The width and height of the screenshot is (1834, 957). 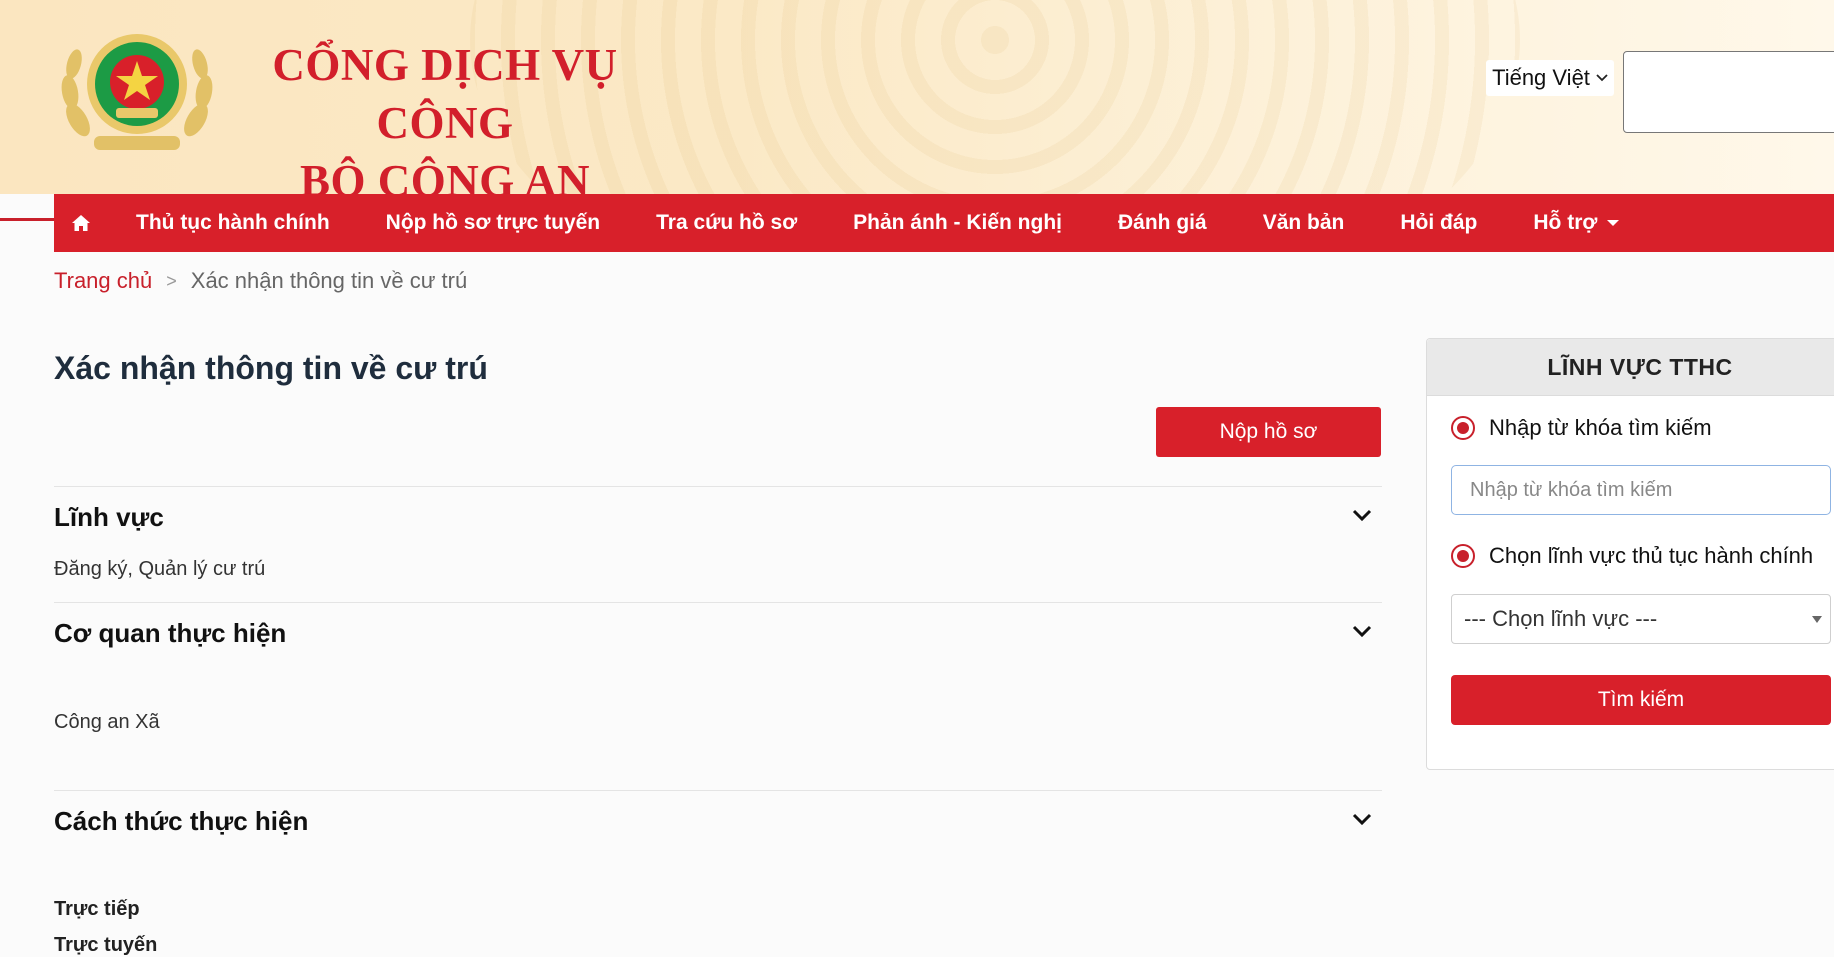 What do you see at coordinates (170, 633) in the screenshot?
I see `section-title-co-quan: Cơ quan thực hiện` at bounding box center [170, 633].